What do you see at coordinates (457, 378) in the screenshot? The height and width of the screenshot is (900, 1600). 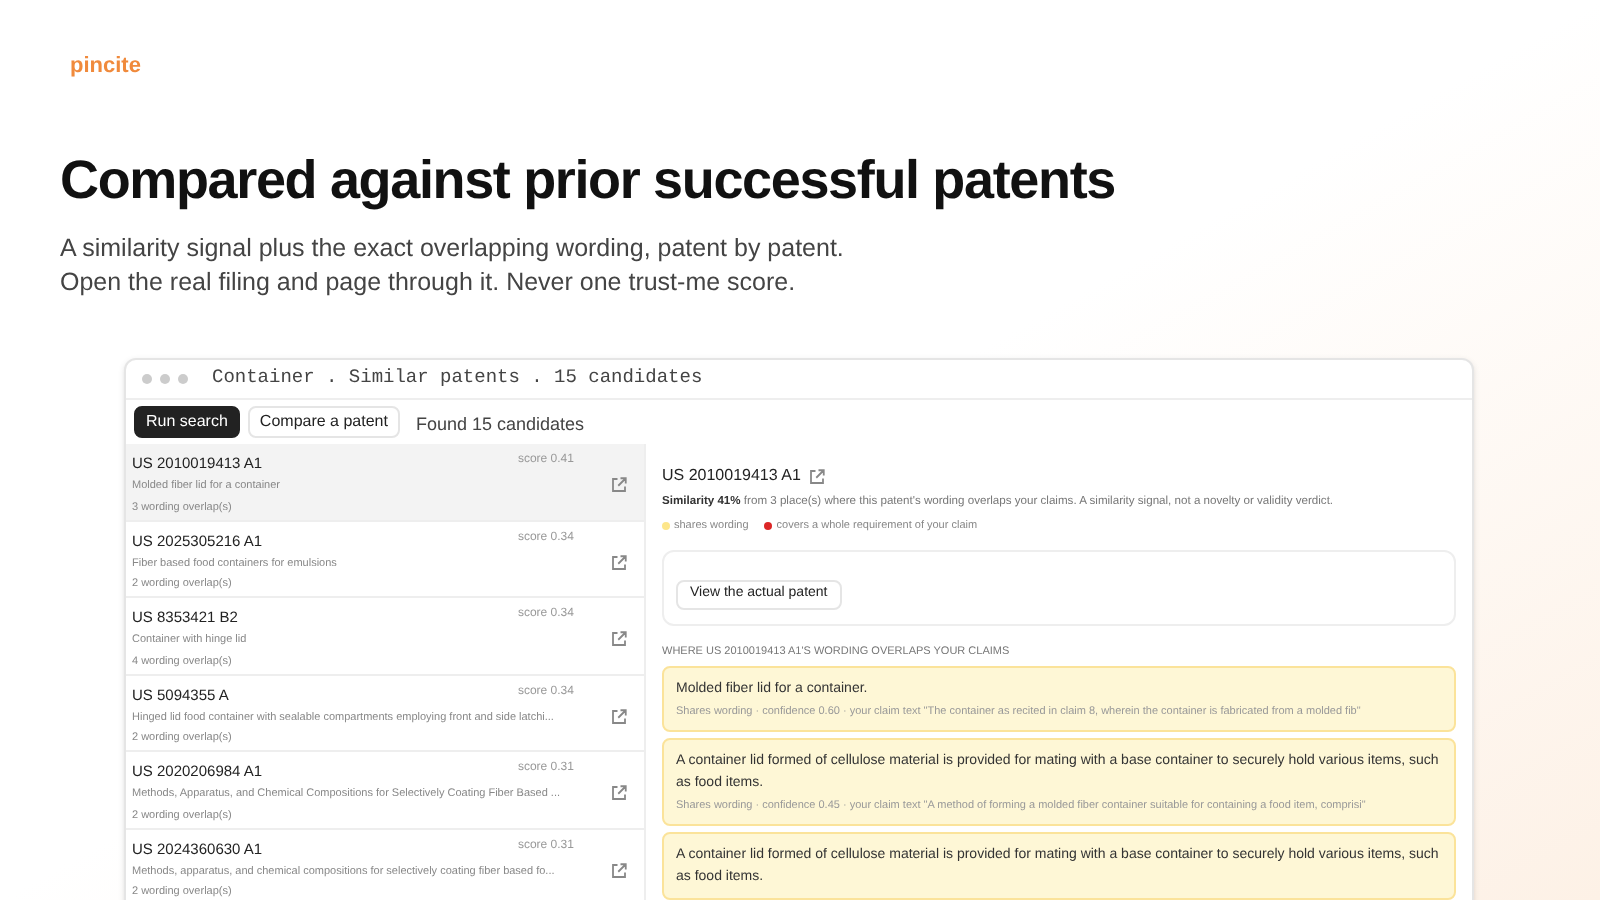 I see `window-title: Container . Similar patents . 15 candidates` at bounding box center [457, 378].